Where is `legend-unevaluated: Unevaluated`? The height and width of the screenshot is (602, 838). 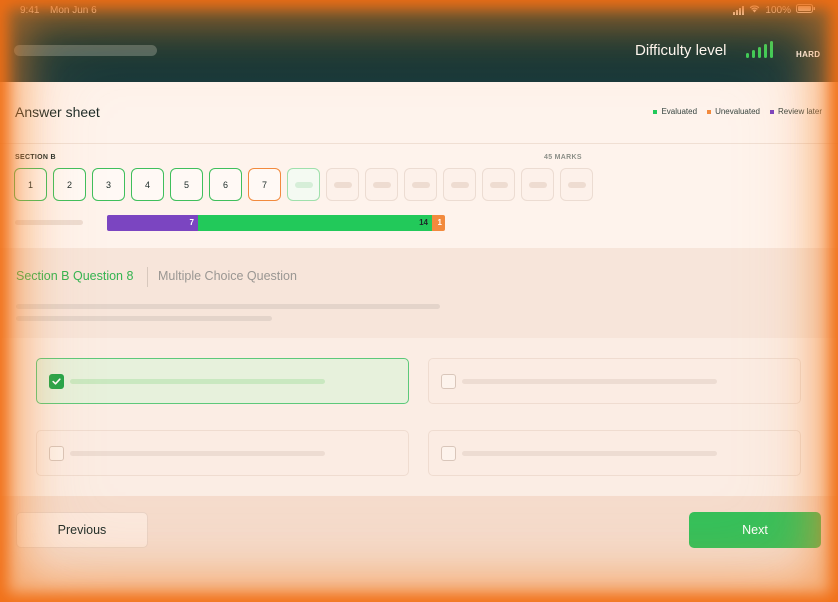
legend-unevaluated: Unevaluated is located at coordinates (733, 111).